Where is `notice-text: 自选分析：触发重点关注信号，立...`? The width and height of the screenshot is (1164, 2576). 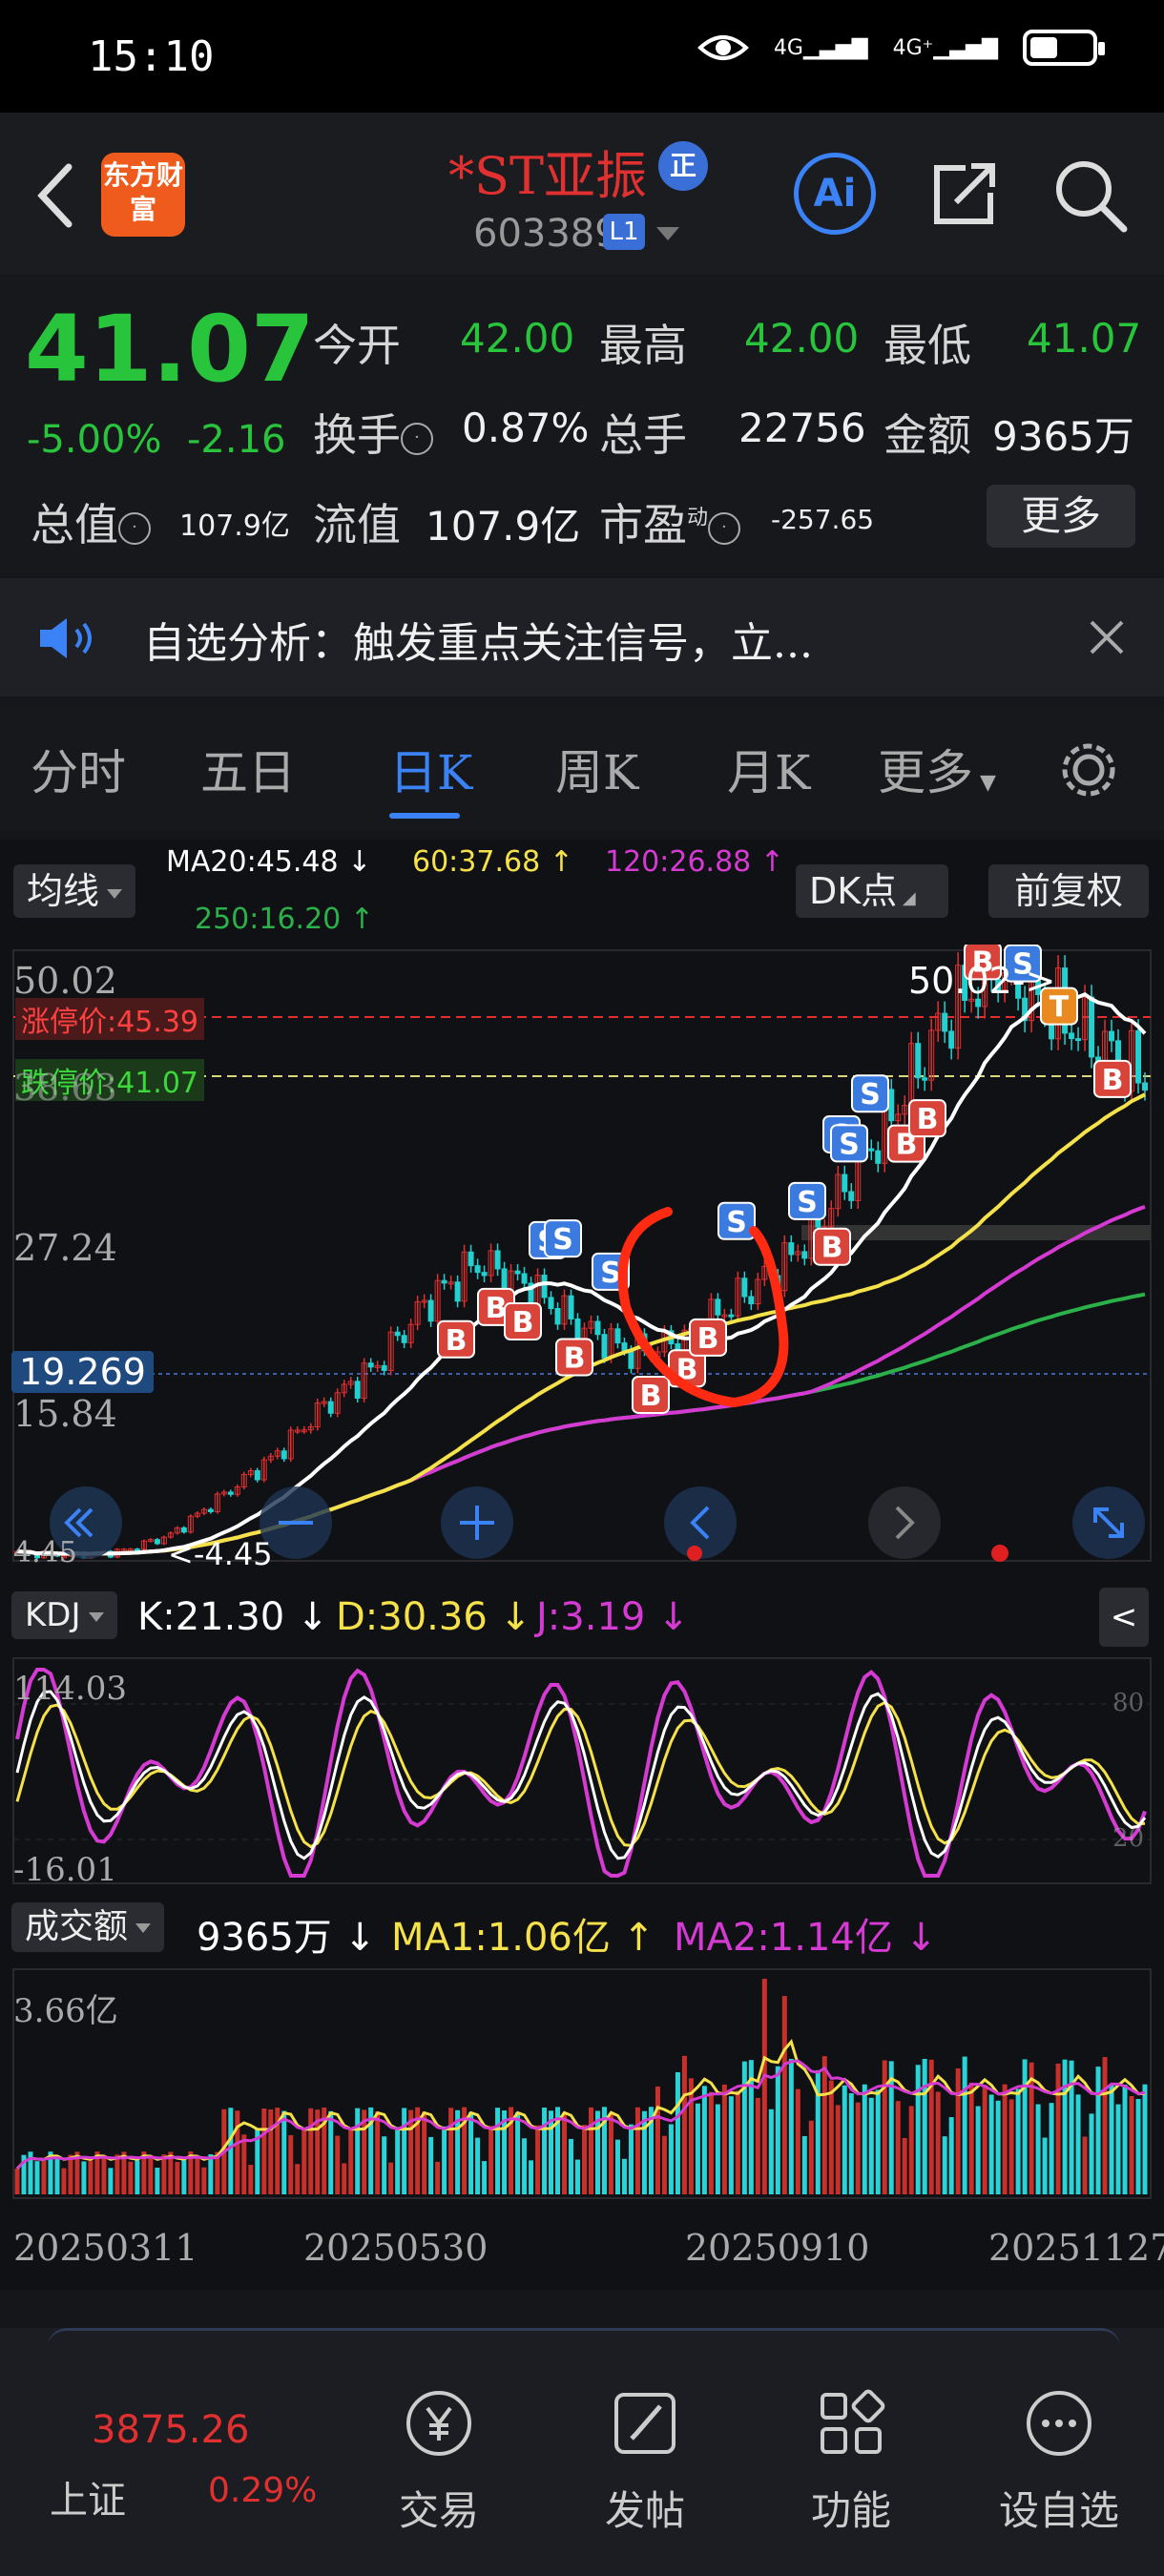 notice-text: 自选分析：触发重点关注信号，立... is located at coordinates (478, 639).